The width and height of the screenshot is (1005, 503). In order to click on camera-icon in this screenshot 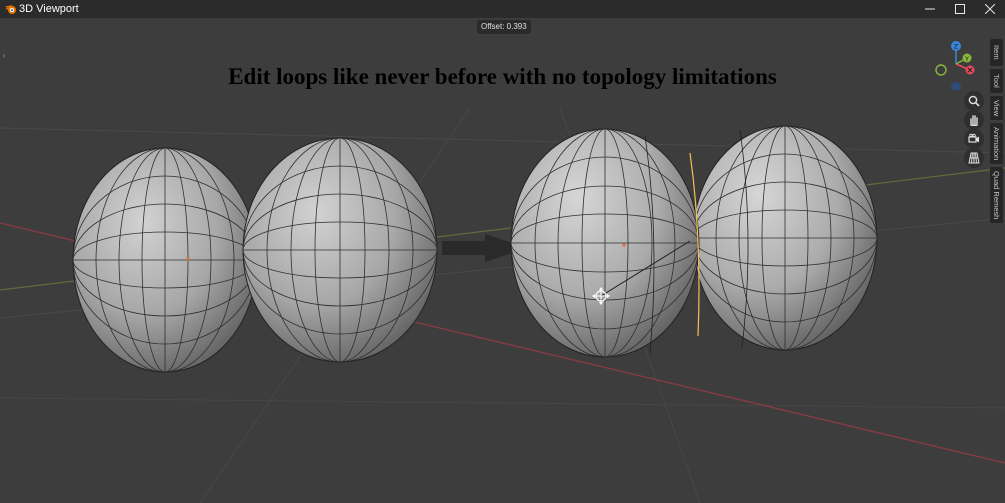, I will do `click(973, 138)`.